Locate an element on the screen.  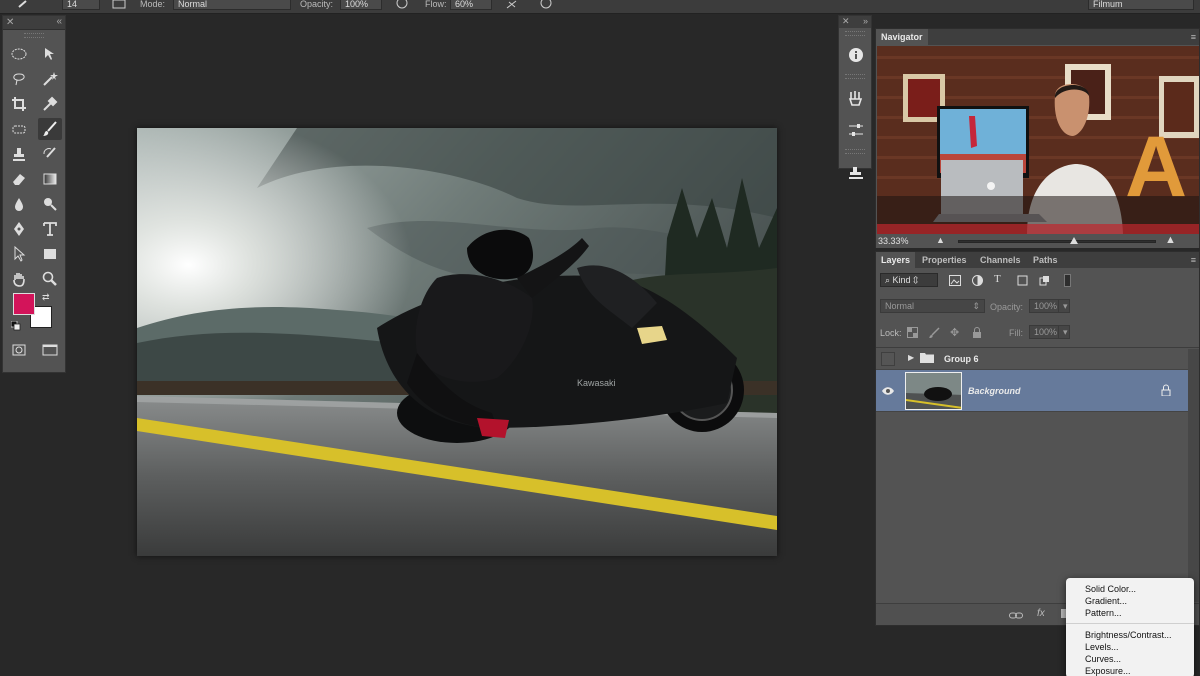
quick-mask-icon is located at coordinates (19, 350).